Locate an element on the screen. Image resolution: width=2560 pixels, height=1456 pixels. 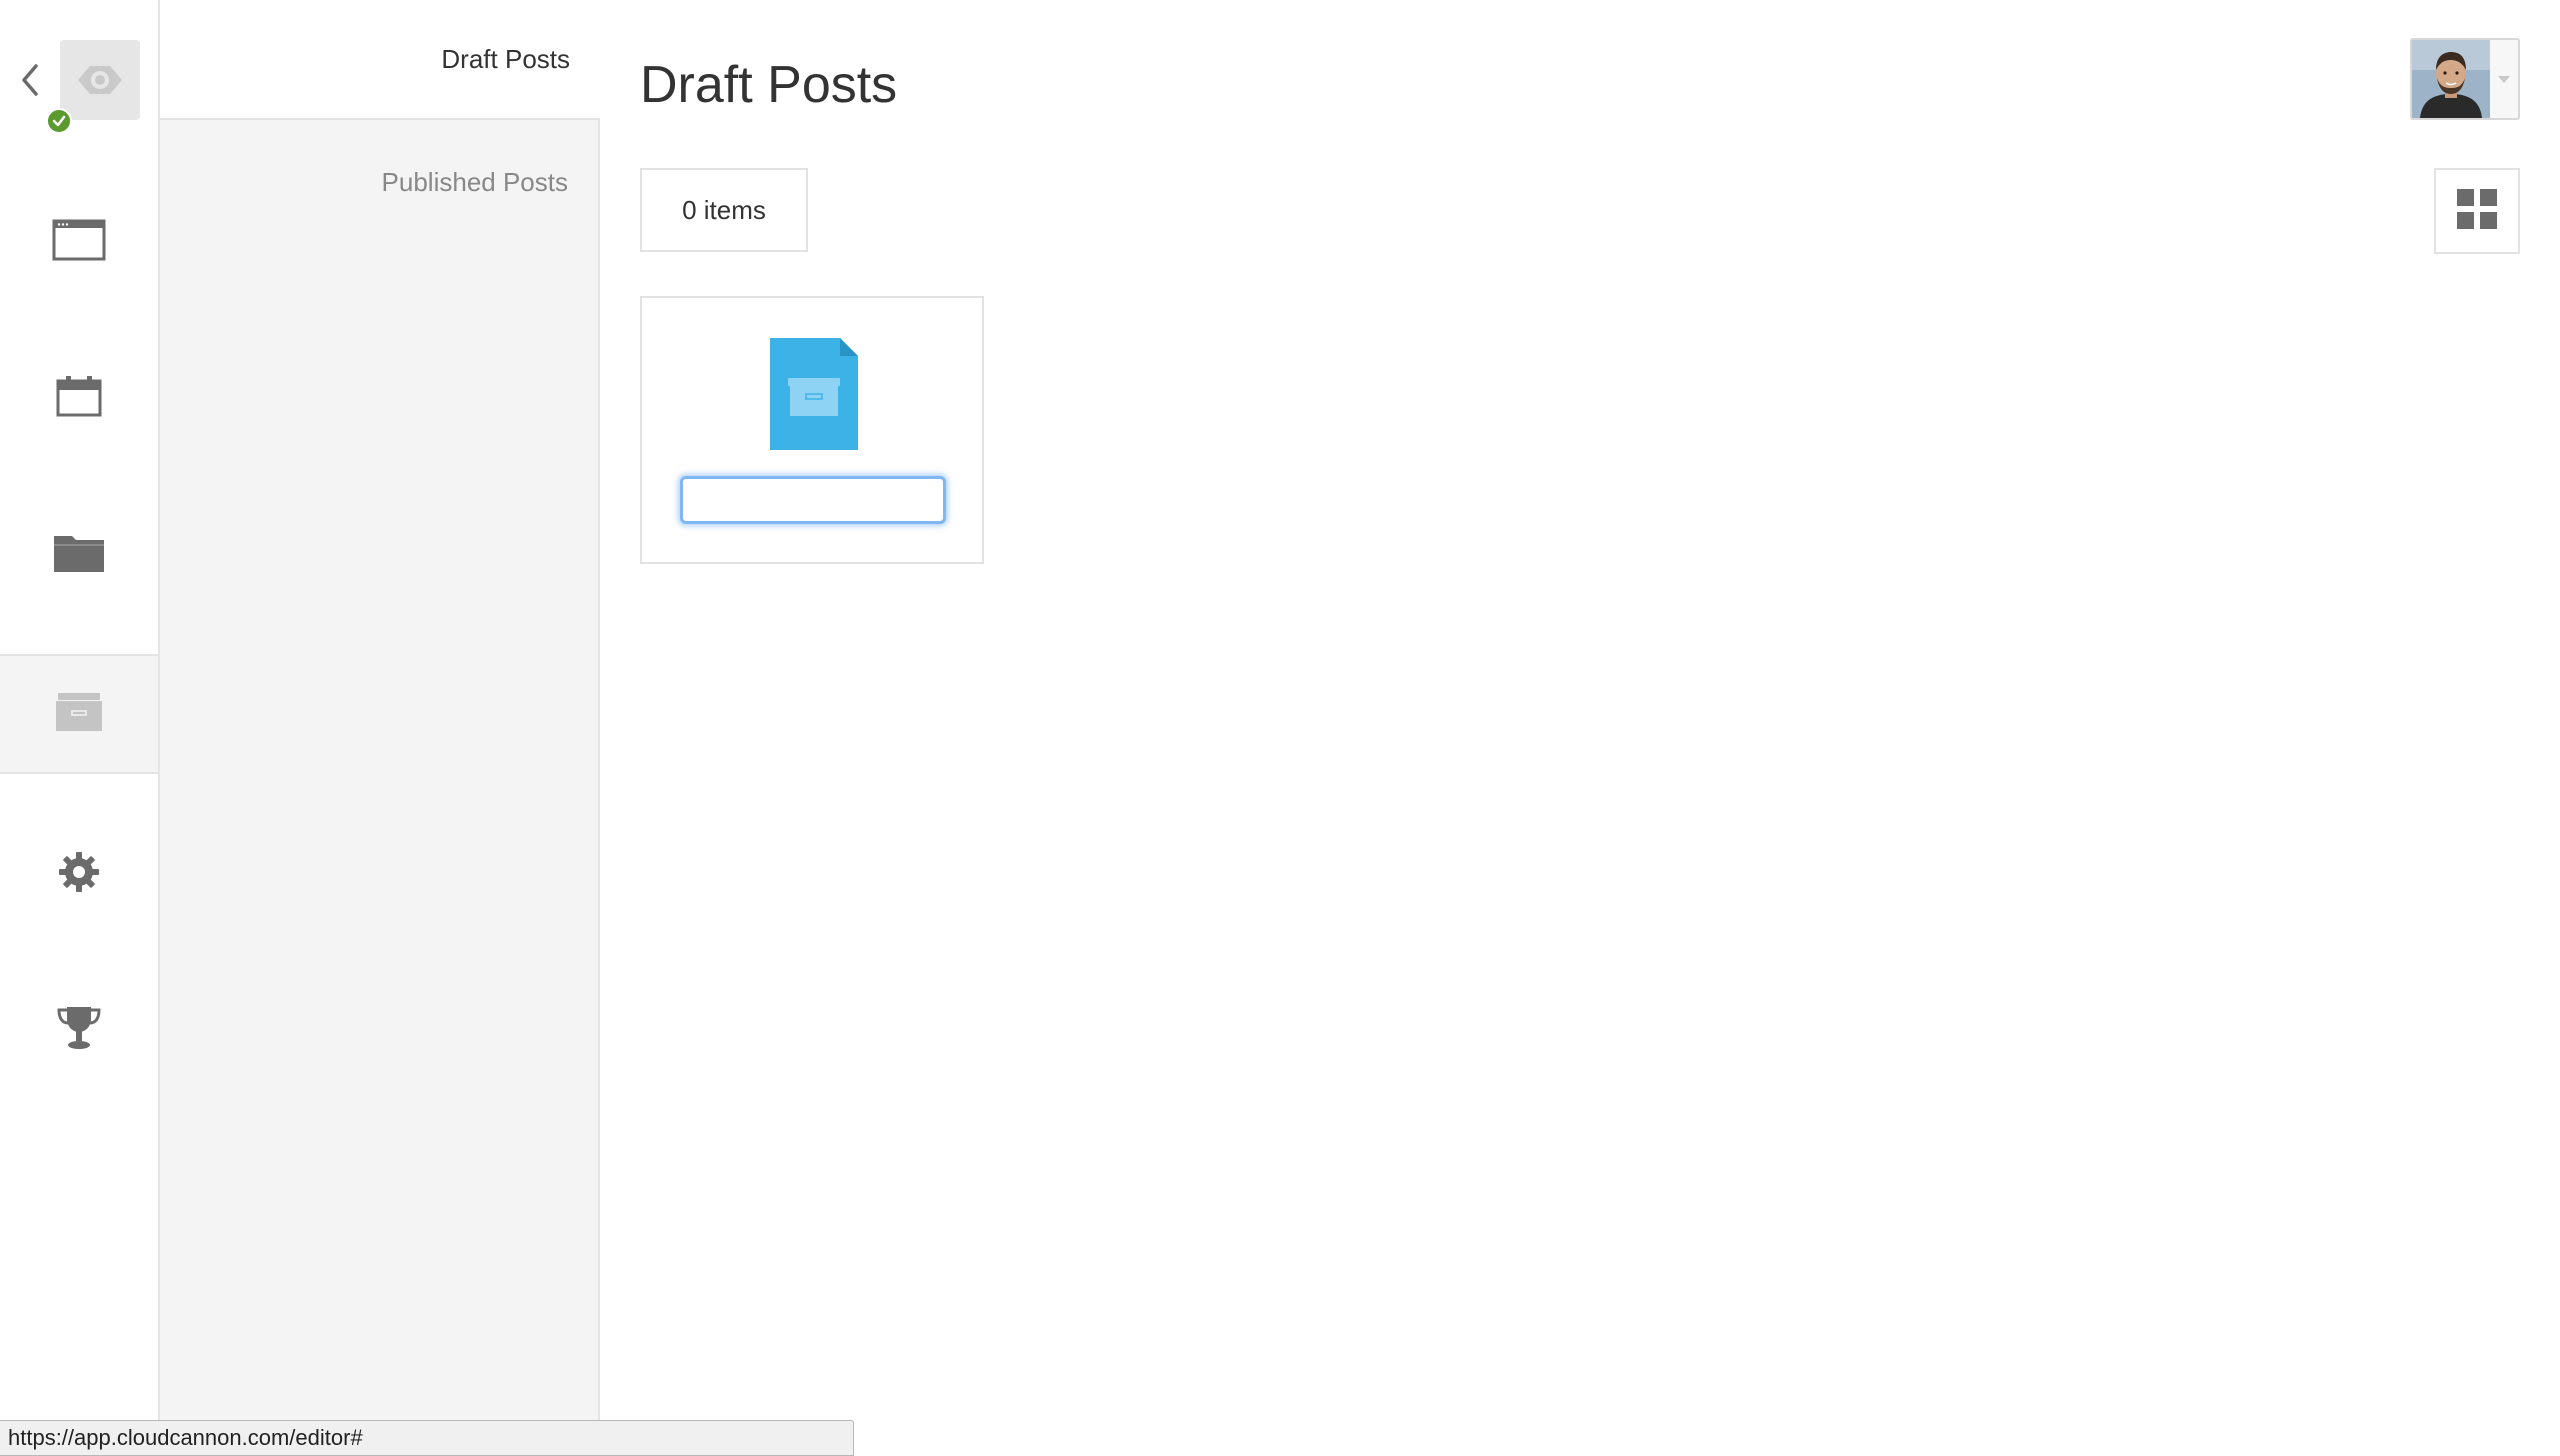
rail-item-settings is located at coordinates (79, 874).